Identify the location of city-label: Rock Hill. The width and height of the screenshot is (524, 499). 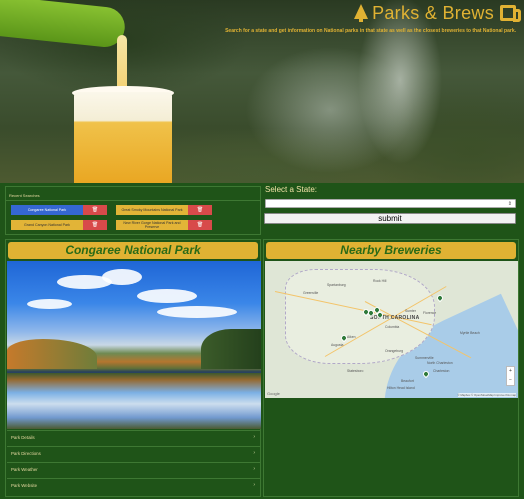
(380, 281).